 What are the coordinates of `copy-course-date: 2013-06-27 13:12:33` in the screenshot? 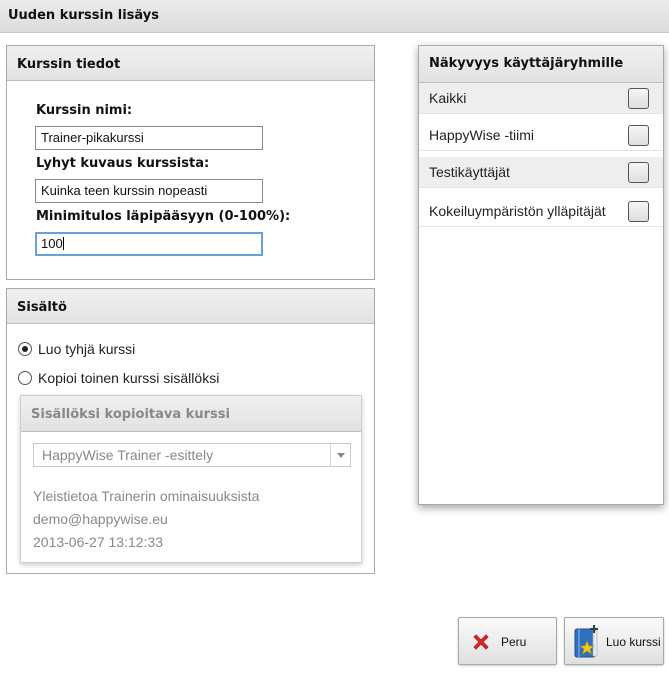 It's located at (98, 542).